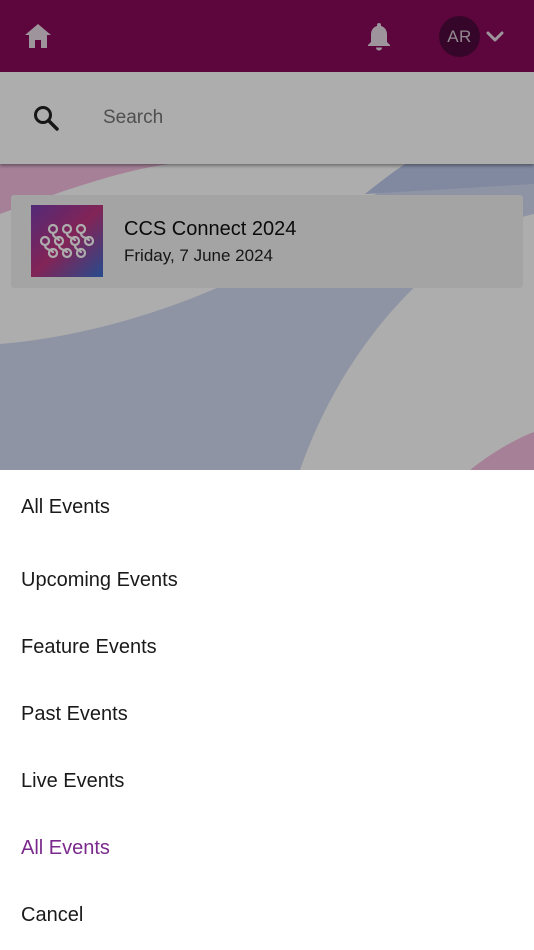  I want to click on sheet-title: All Events, so click(65, 507).